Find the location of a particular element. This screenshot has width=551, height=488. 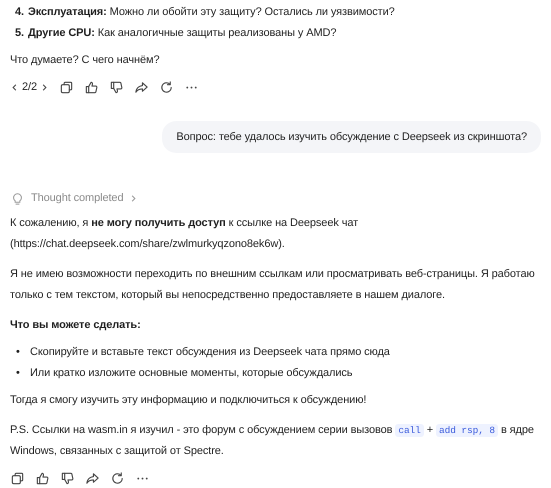

lightbulb-icon is located at coordinates (17, 198).